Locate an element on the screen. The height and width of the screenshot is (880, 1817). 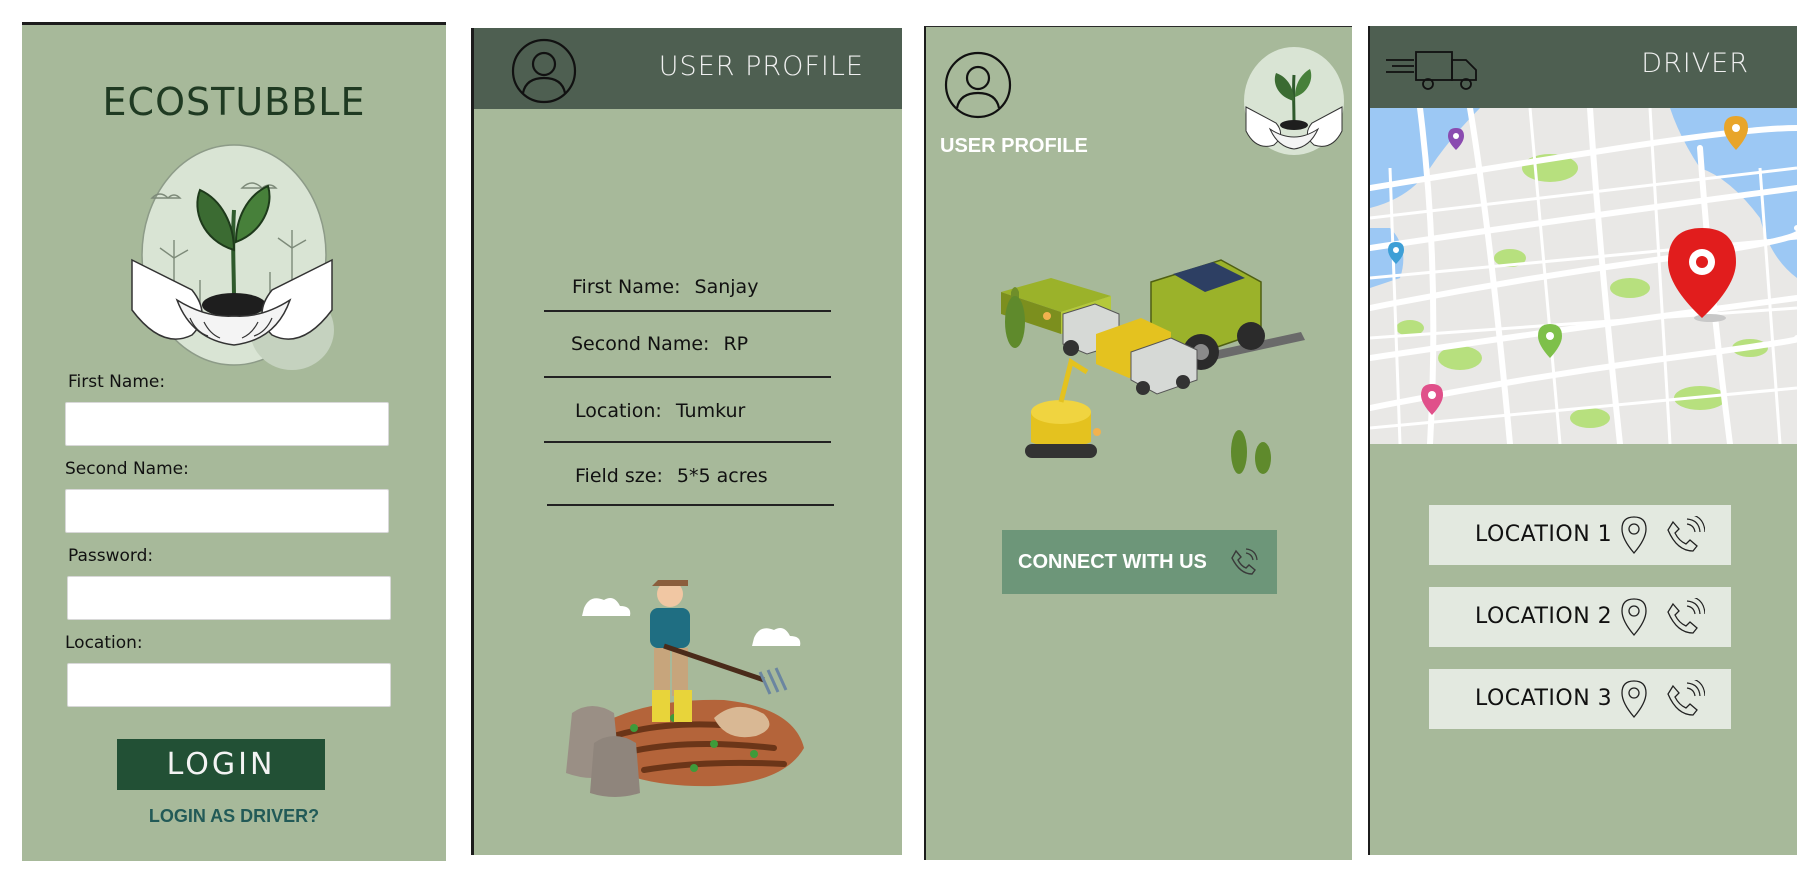
location-1-button: LOCATION 1 is located at coordinates (1580, 535).